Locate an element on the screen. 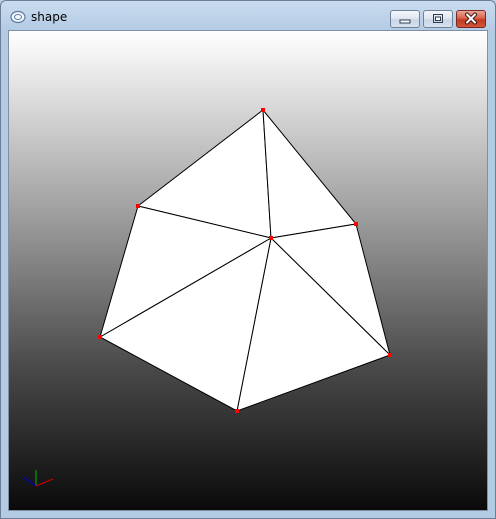 The image size is (496, 519). close-button is located at coordinates (471, 19).